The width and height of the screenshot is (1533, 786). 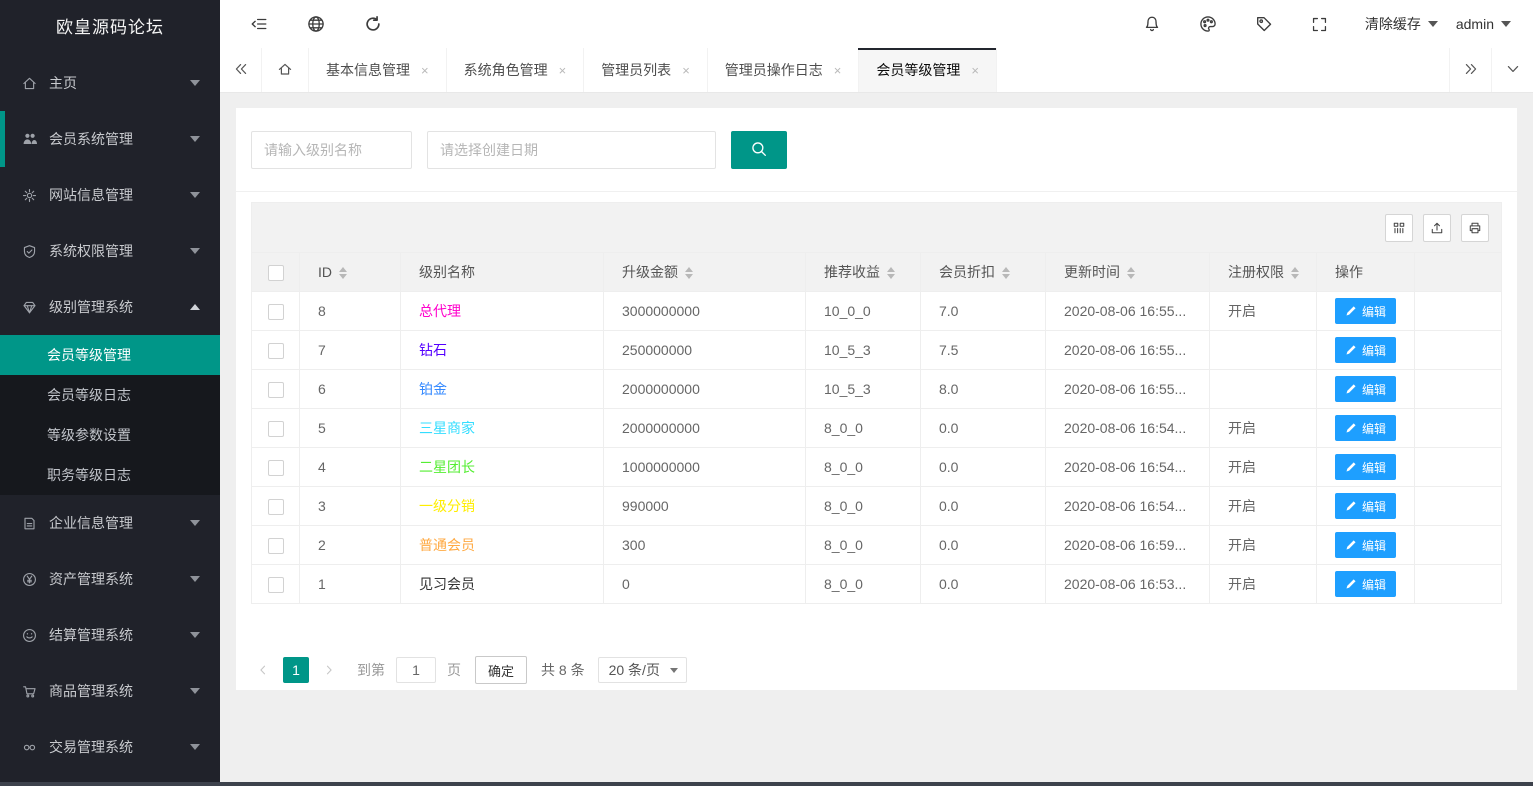 What do you see at coordinates (983, 545) in the screenshot?
I see `cell-member-discount: 0.0` at bounding box center [983, 545].